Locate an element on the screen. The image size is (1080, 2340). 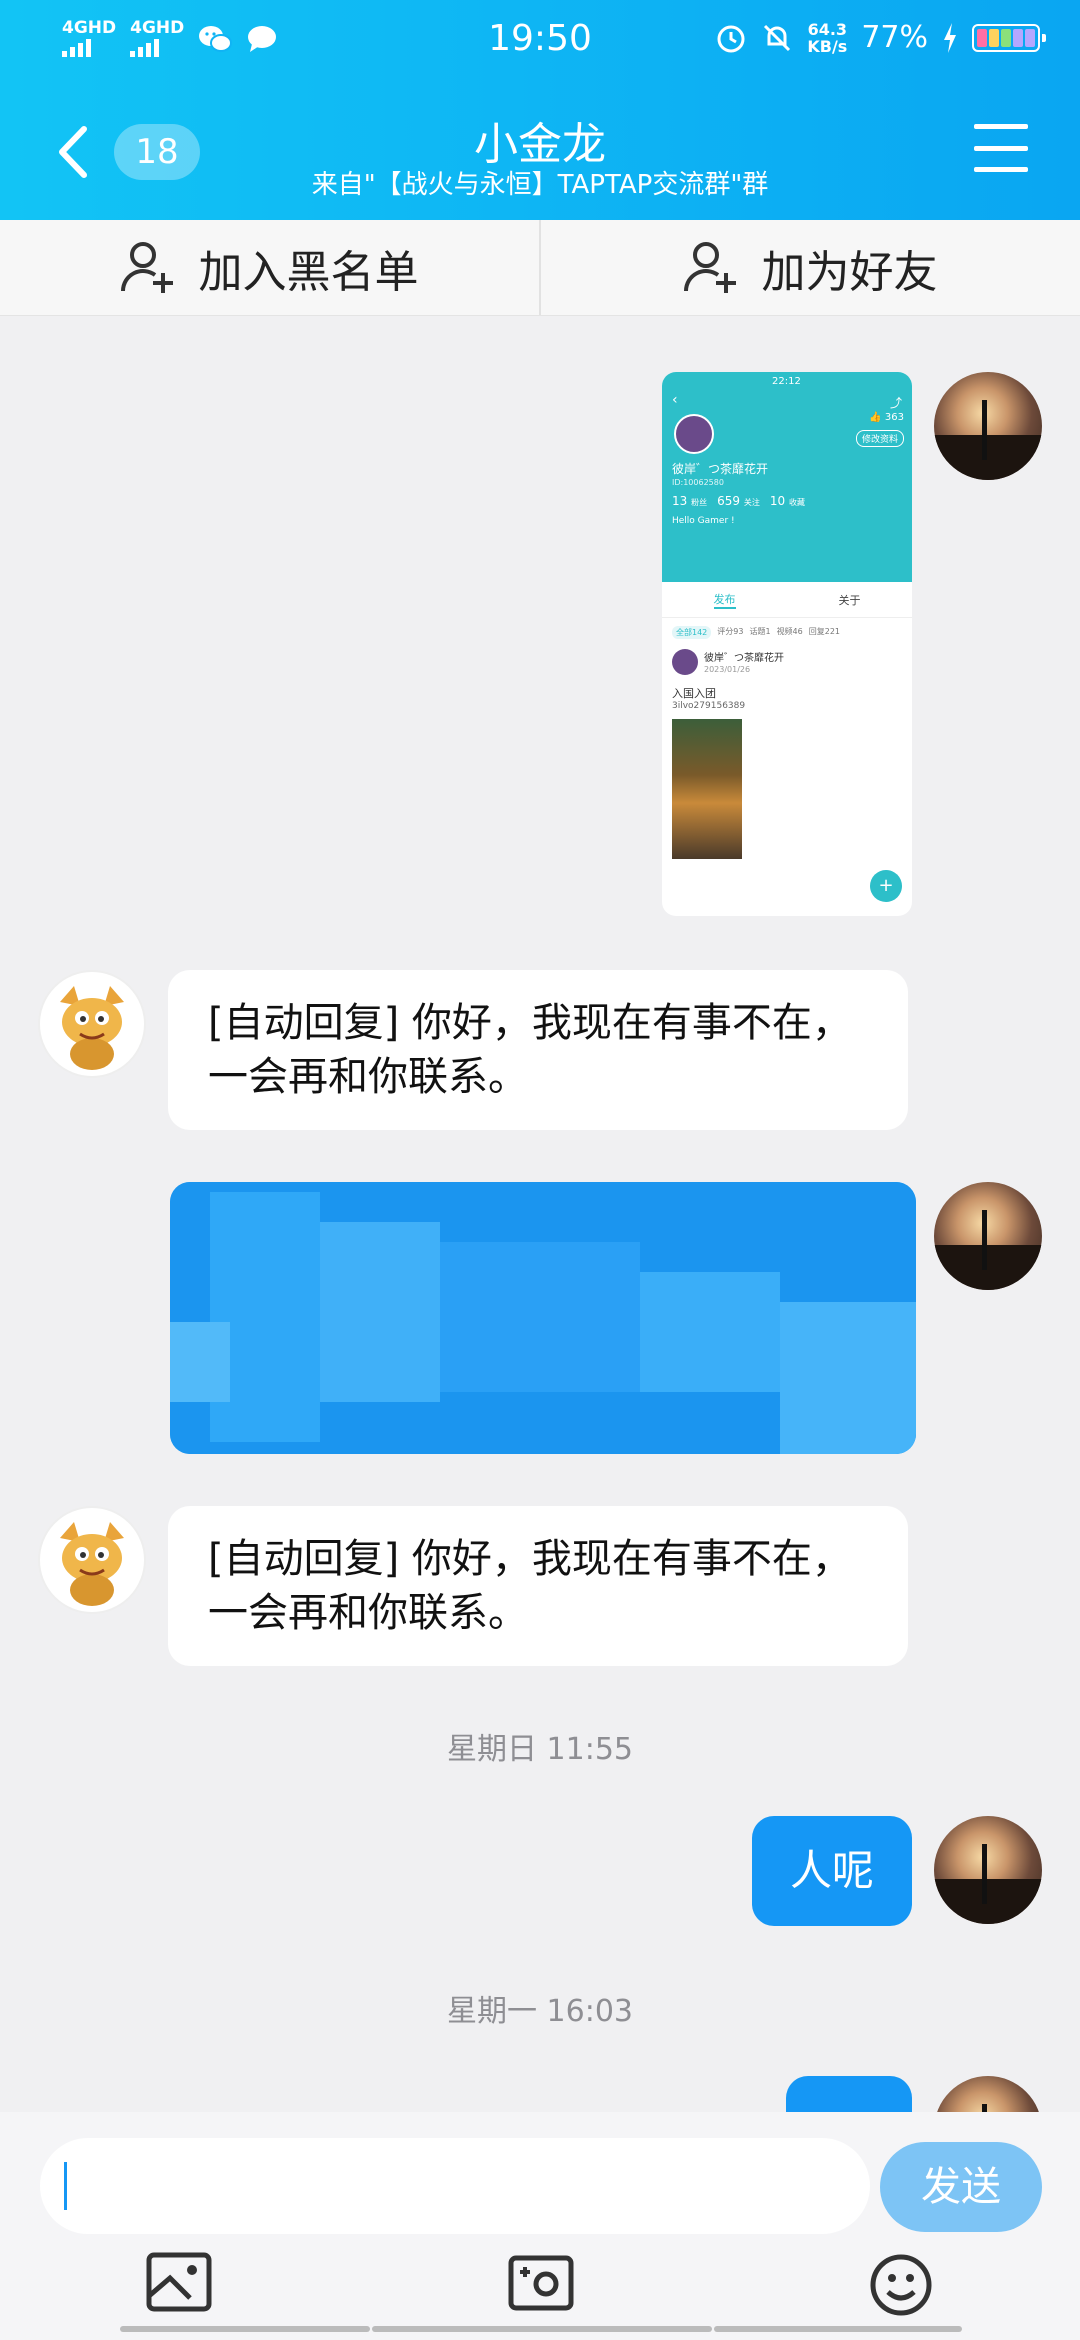
shot-filters: 全部142 评分93 话题1 视频46 回复221 is located at coordinates (787, 632).